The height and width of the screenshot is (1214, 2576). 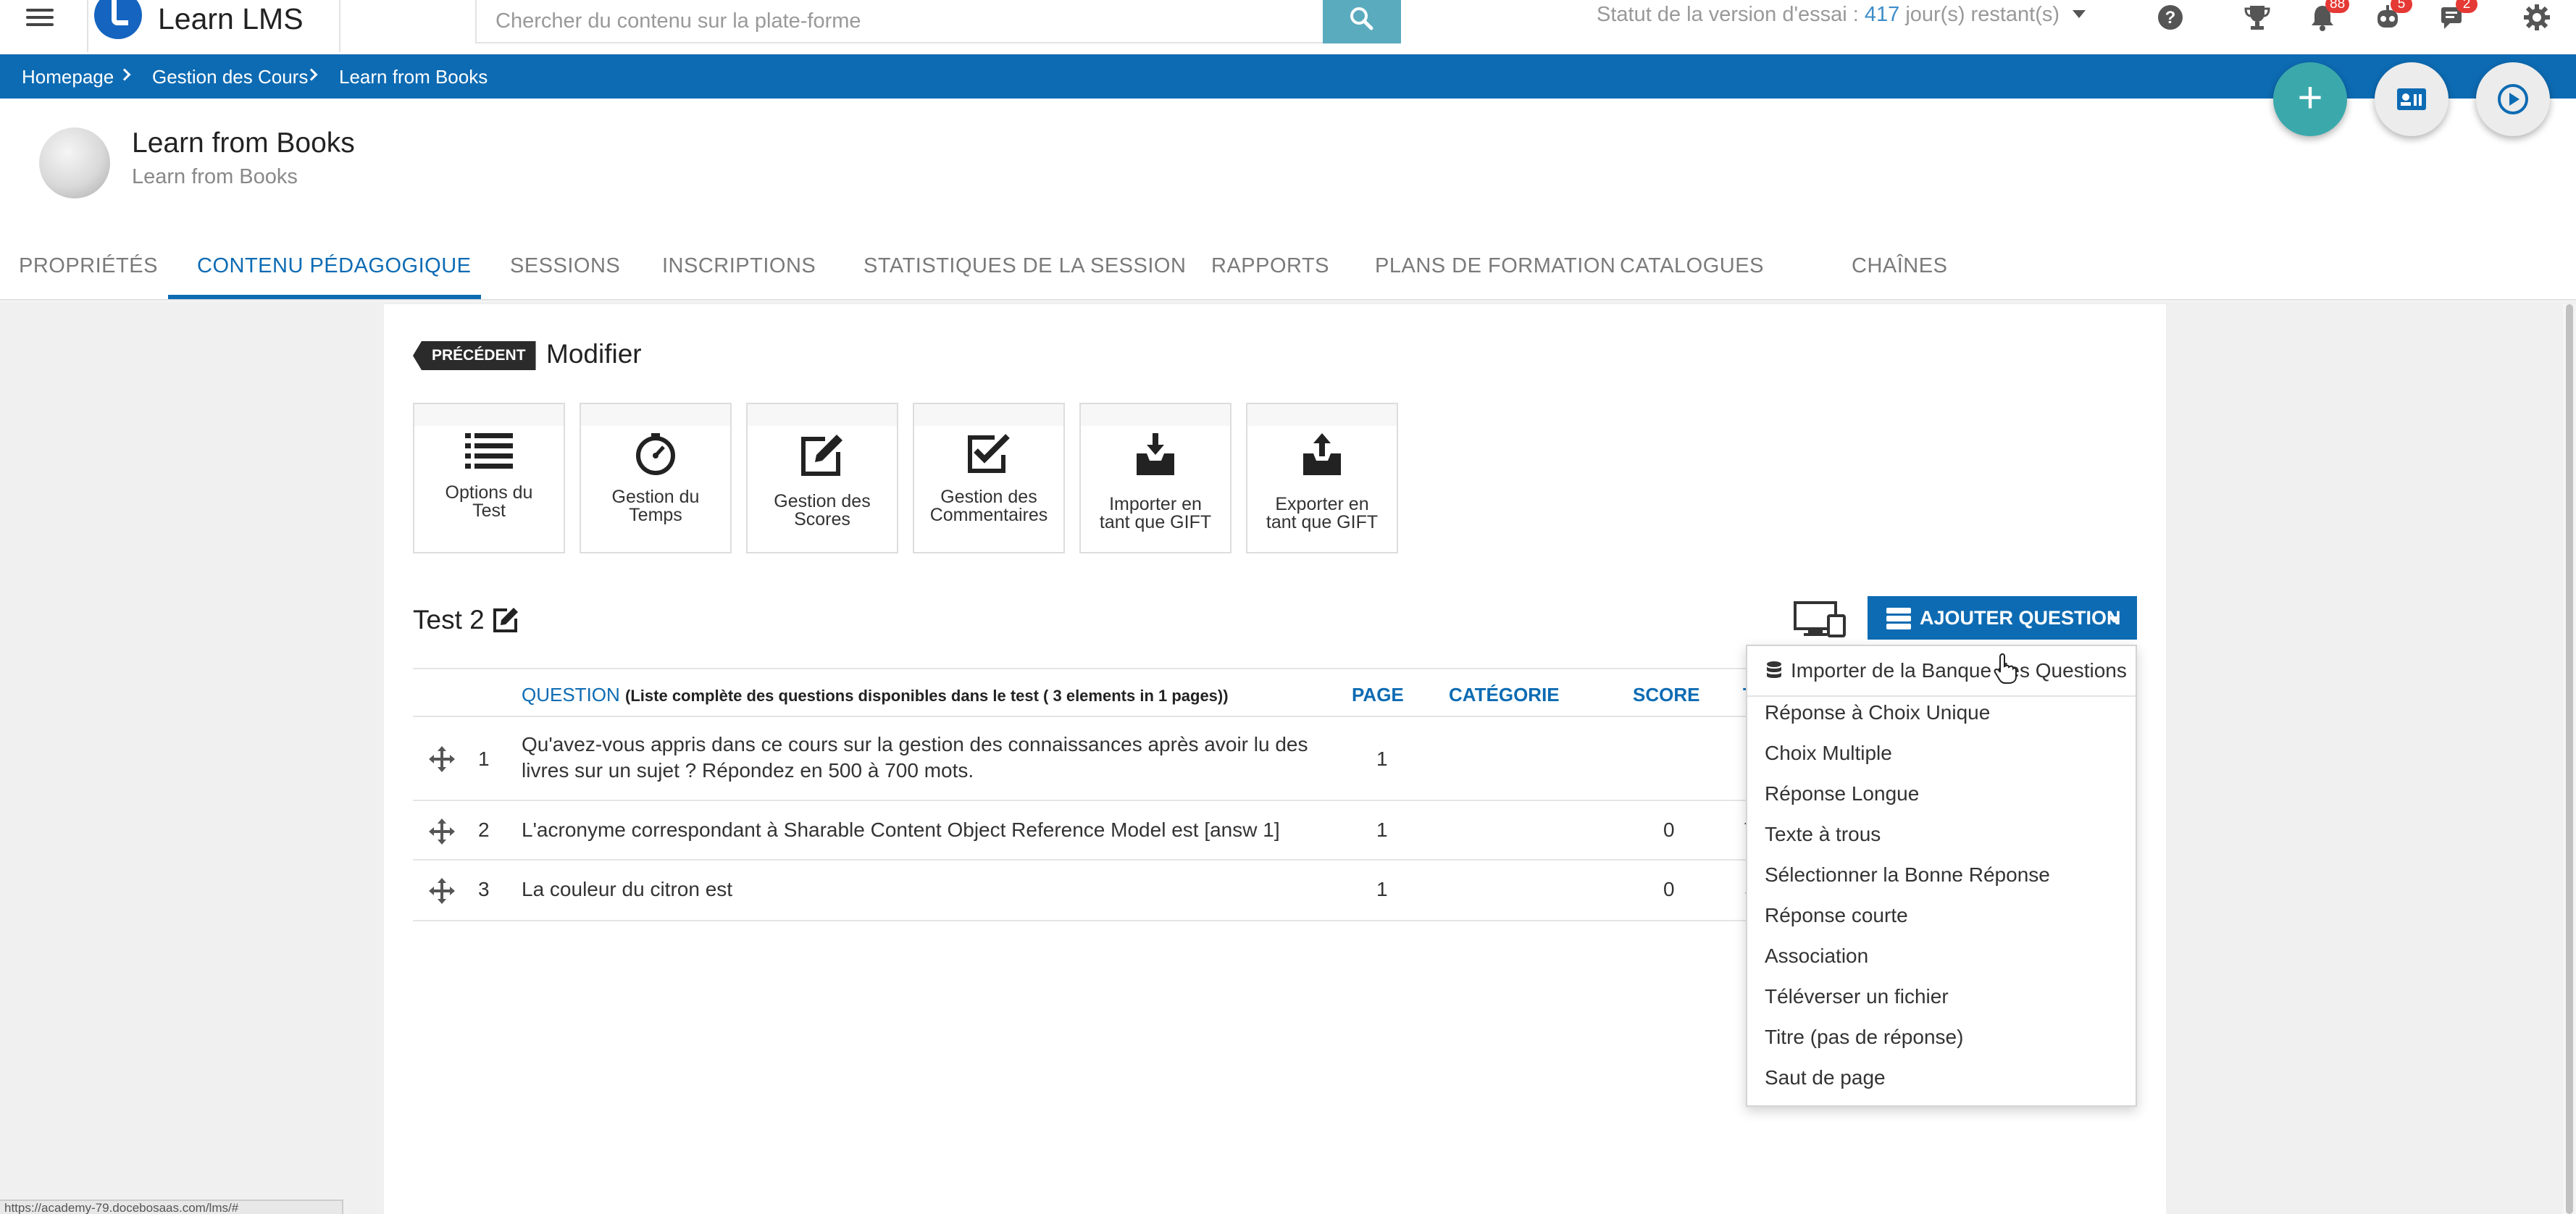 What do you see at coordinates (1361, 18) in the screenshot?
I see `search-icon` at bounding box center [1361, 18].